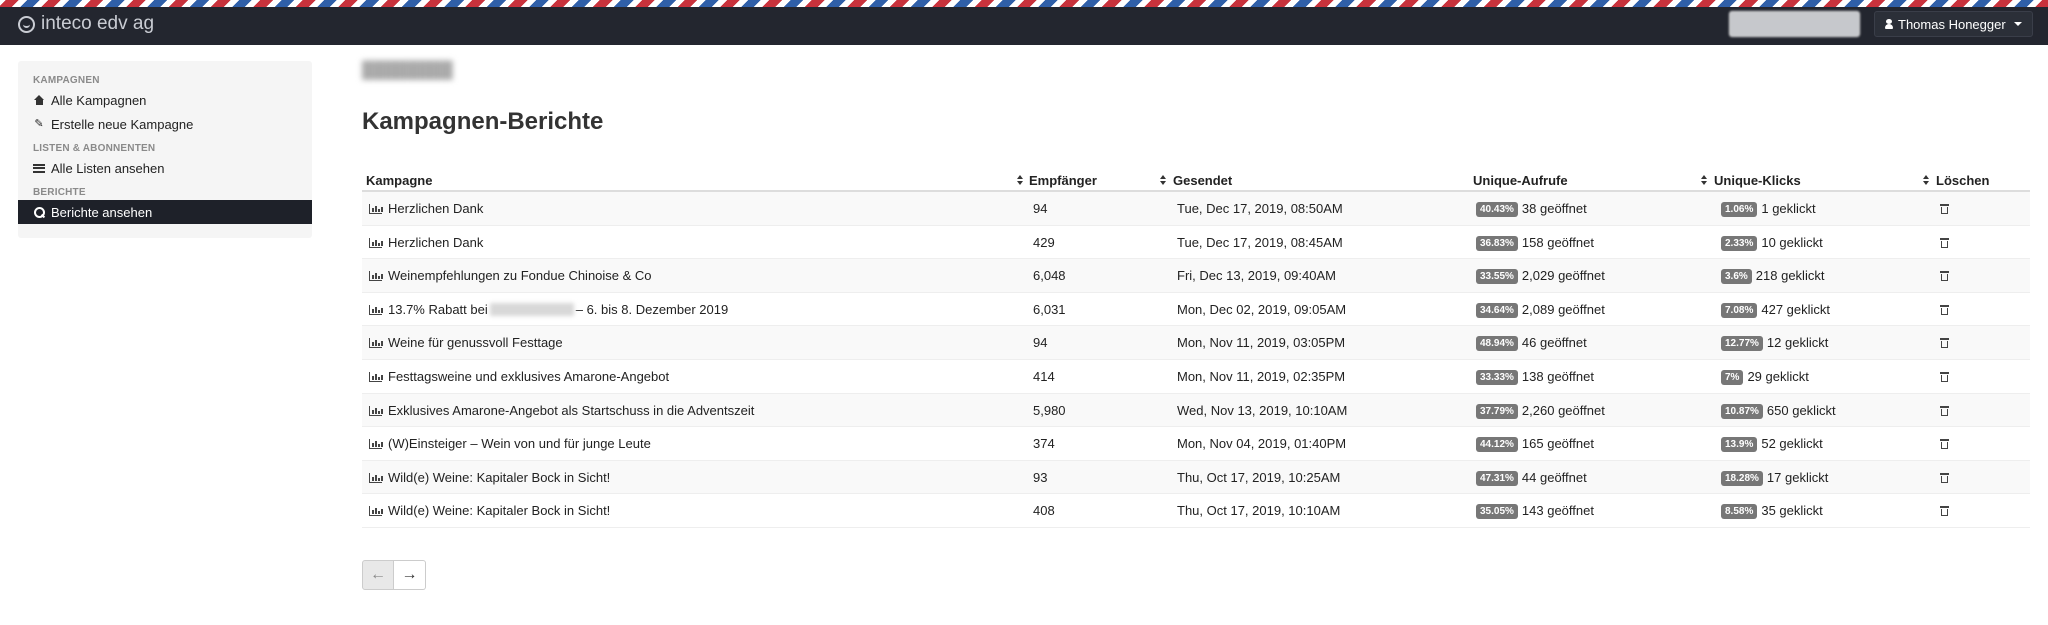  Describe the element at coordinates (1778, 376) in the screenshot. I see `clicks-count: 29 geklickt` at that location.